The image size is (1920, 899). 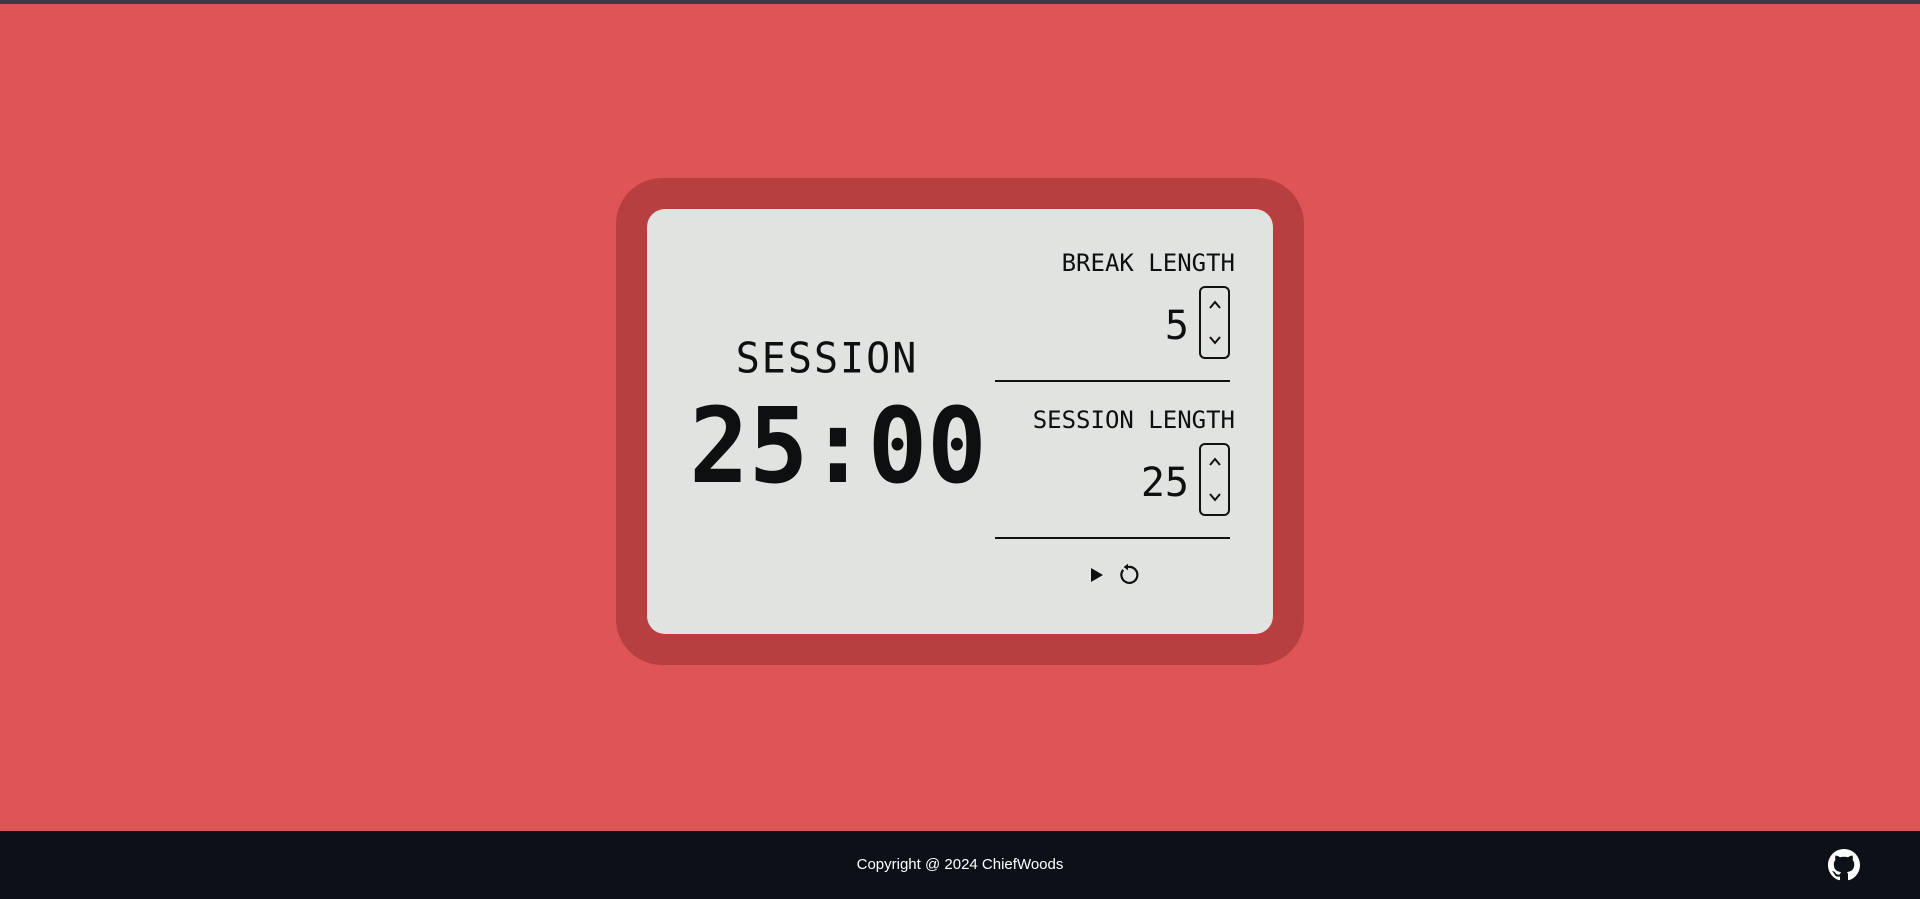 I want to click on session-stepper, so click(x=1214, y=479).